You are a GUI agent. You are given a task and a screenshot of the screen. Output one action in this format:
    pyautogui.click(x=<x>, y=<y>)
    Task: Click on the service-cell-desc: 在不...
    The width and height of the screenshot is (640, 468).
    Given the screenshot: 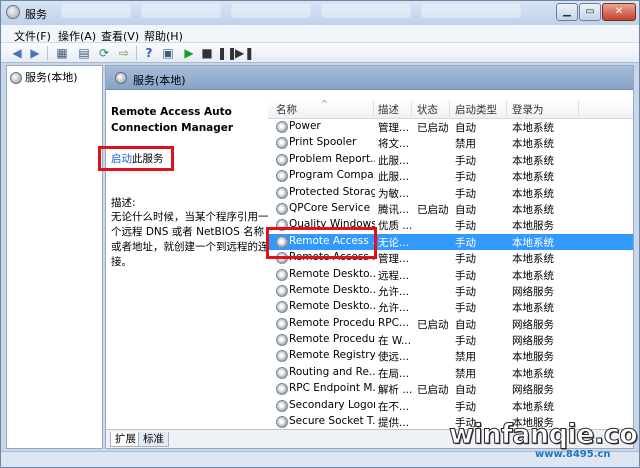 What is the action you would take?
    pyautogui.click(x=394, y=406)
    